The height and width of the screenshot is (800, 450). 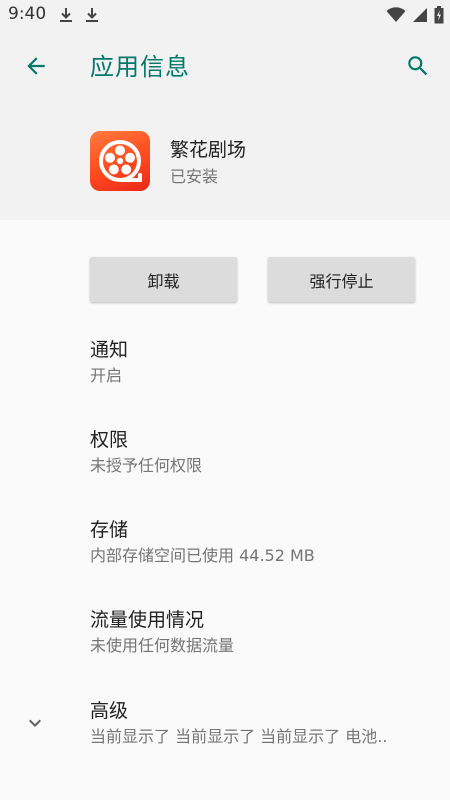 I want to click on pref-permissions: 权限 未授予任何权限, so click(x=260, y=452).